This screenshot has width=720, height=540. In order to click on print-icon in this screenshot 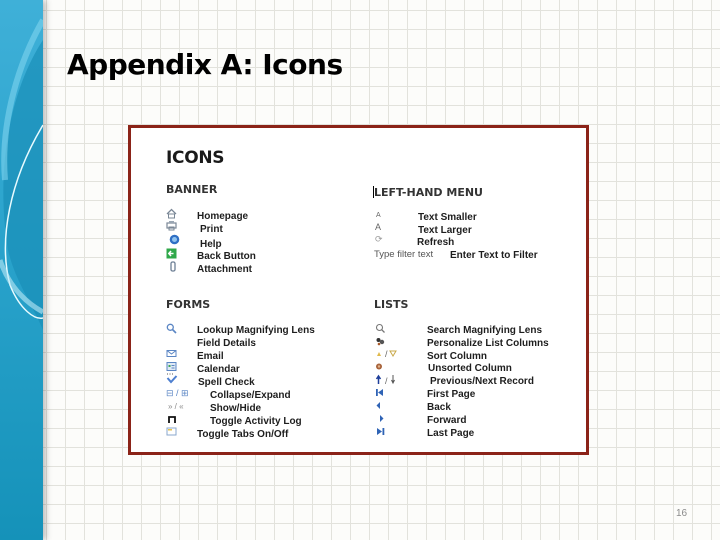, I will do `click(172, 225)`.